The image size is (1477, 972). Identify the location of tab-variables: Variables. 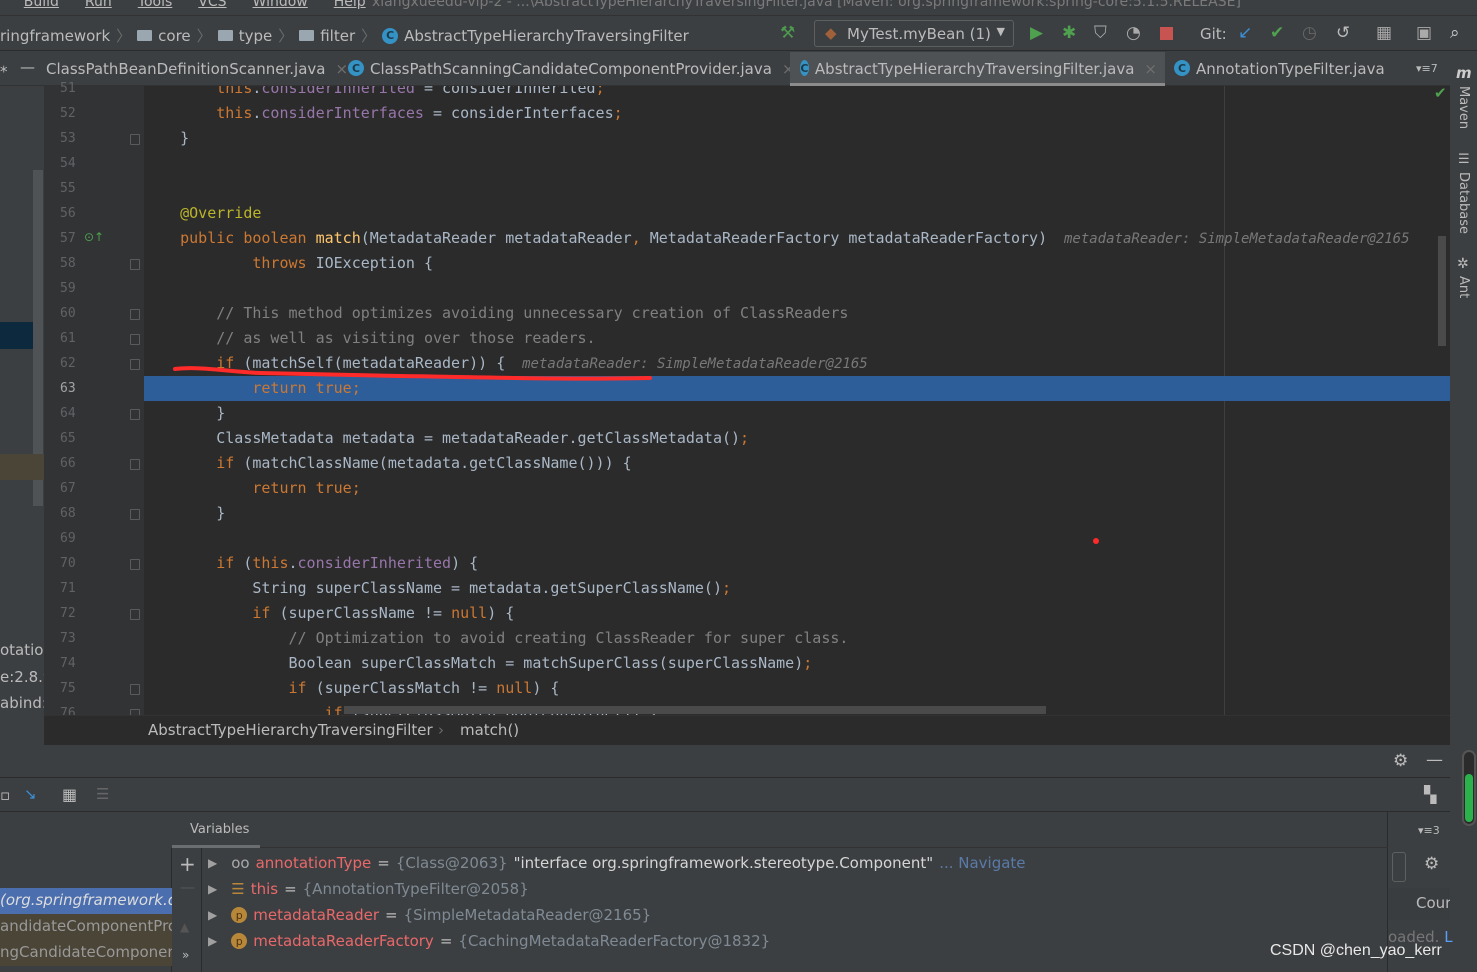
(216, 830).